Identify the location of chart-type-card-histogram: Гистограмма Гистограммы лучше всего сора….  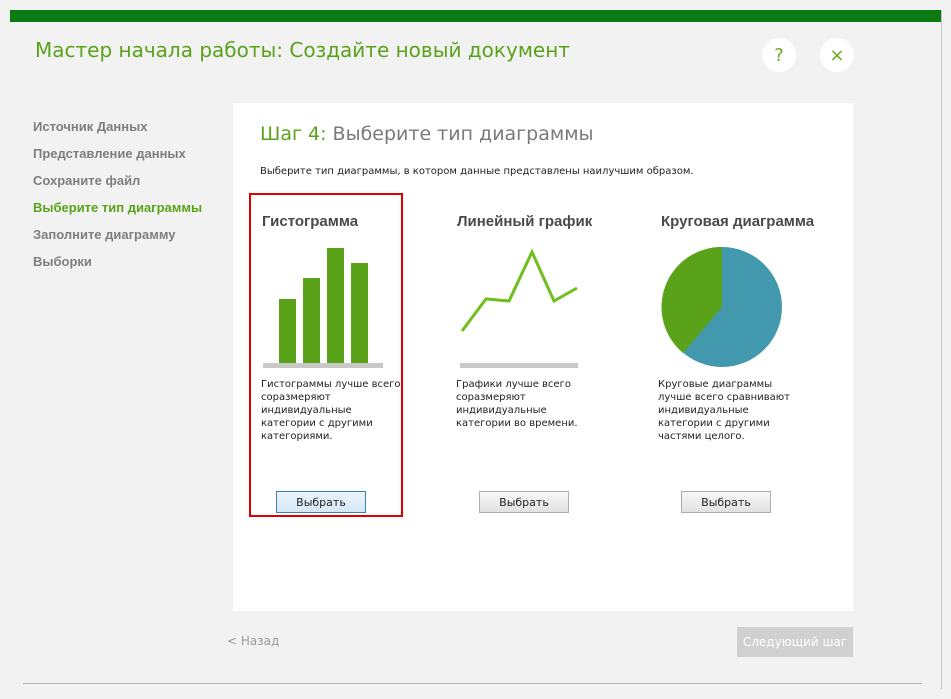
(326, 355).